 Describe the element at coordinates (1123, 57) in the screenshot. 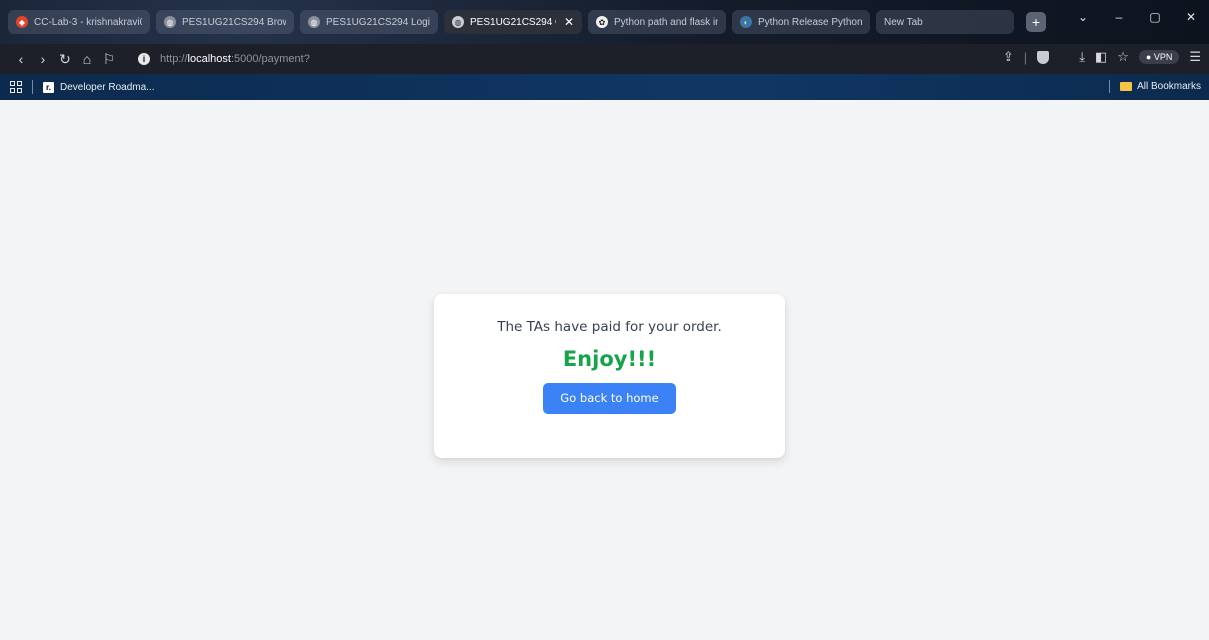

I see `rewards-icon: ☆` at that location.